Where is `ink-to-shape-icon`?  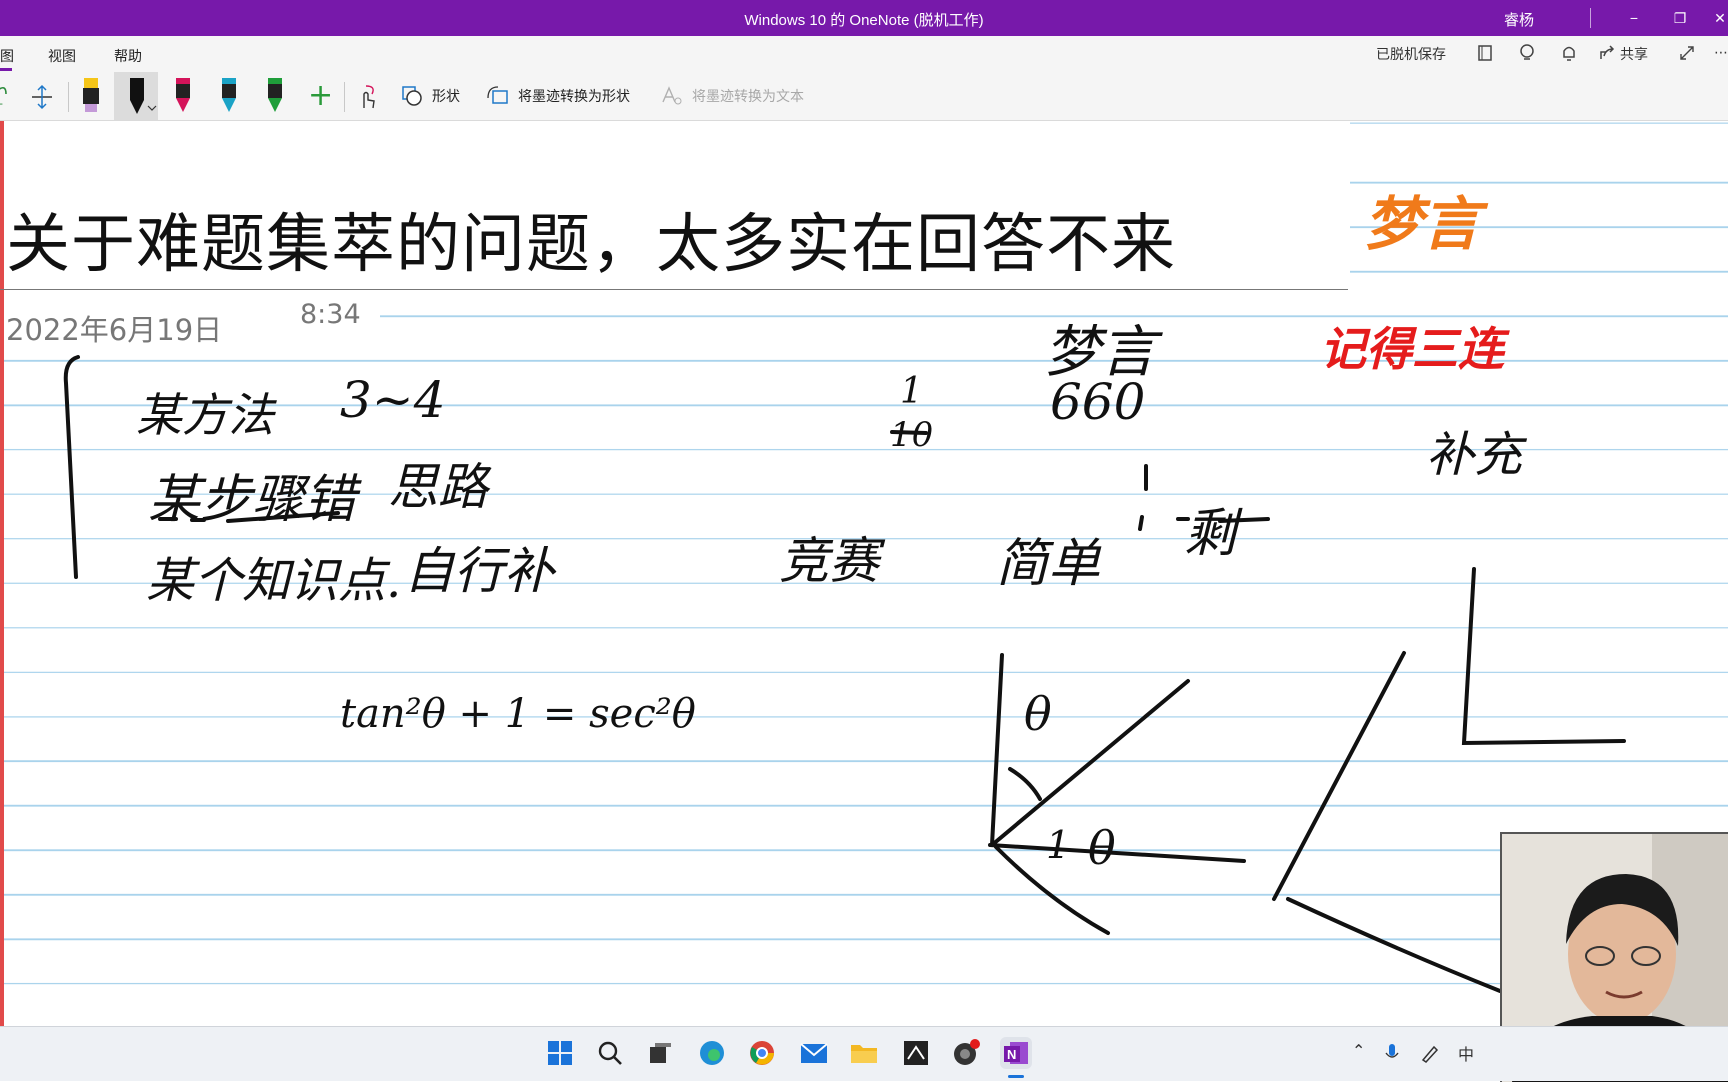
ink-to-shape-icon is located at coordinates (497, 95).